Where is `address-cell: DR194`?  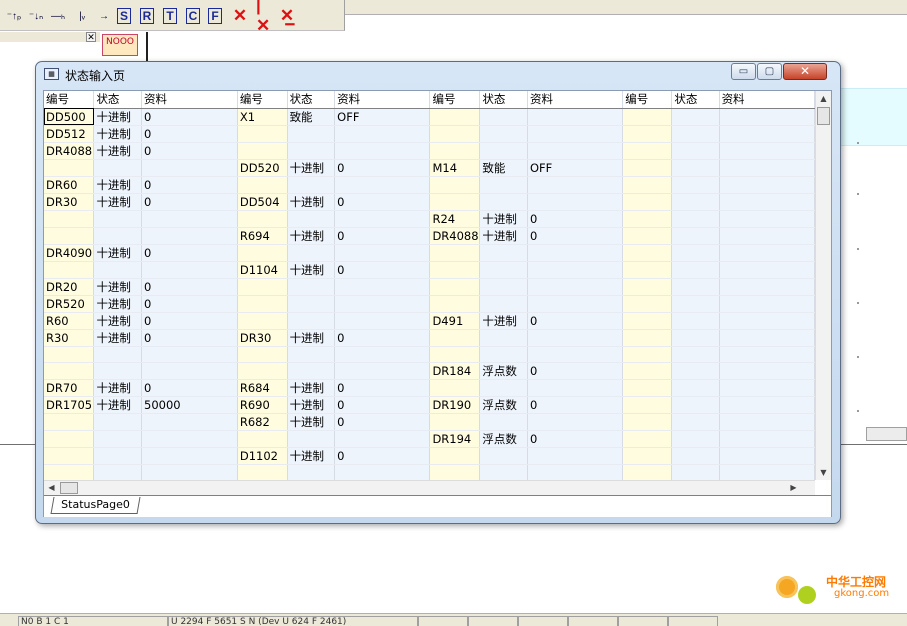
address-cell: DR194 is located at coordinates (455, 439).